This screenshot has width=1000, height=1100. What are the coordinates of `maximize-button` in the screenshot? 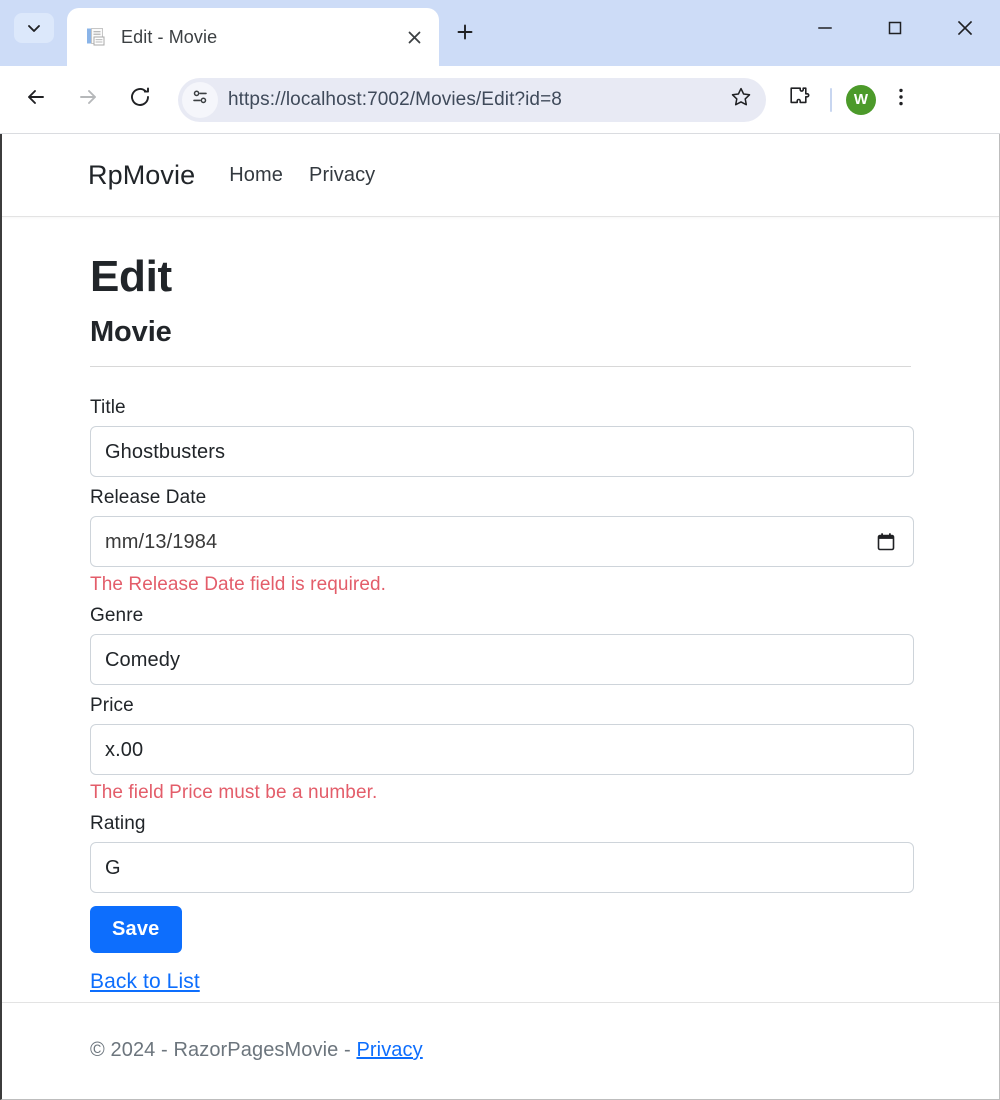 It's located at (895, 28).